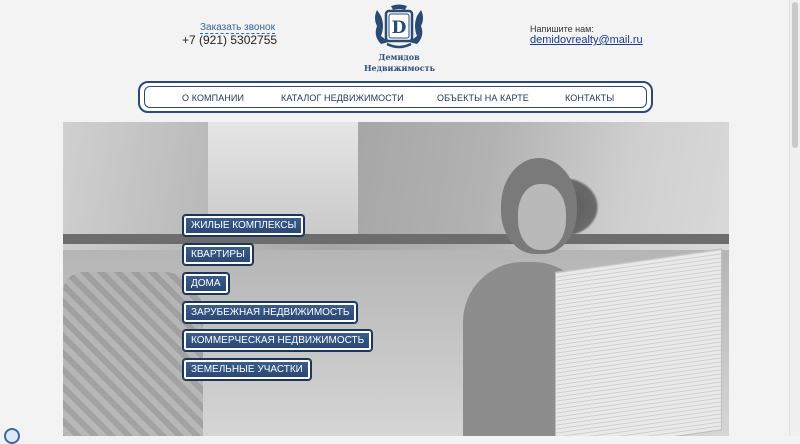 The width and height of the screenshot is (800, 444). Describe the element at coordinates (795, 75) in the screenshot. I see `scrollbar-thumb` at that location.